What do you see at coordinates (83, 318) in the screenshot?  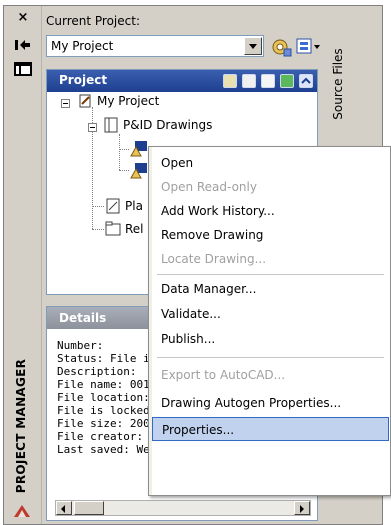 I see `details-panel-title: Details` at bounding box center [83, 318].